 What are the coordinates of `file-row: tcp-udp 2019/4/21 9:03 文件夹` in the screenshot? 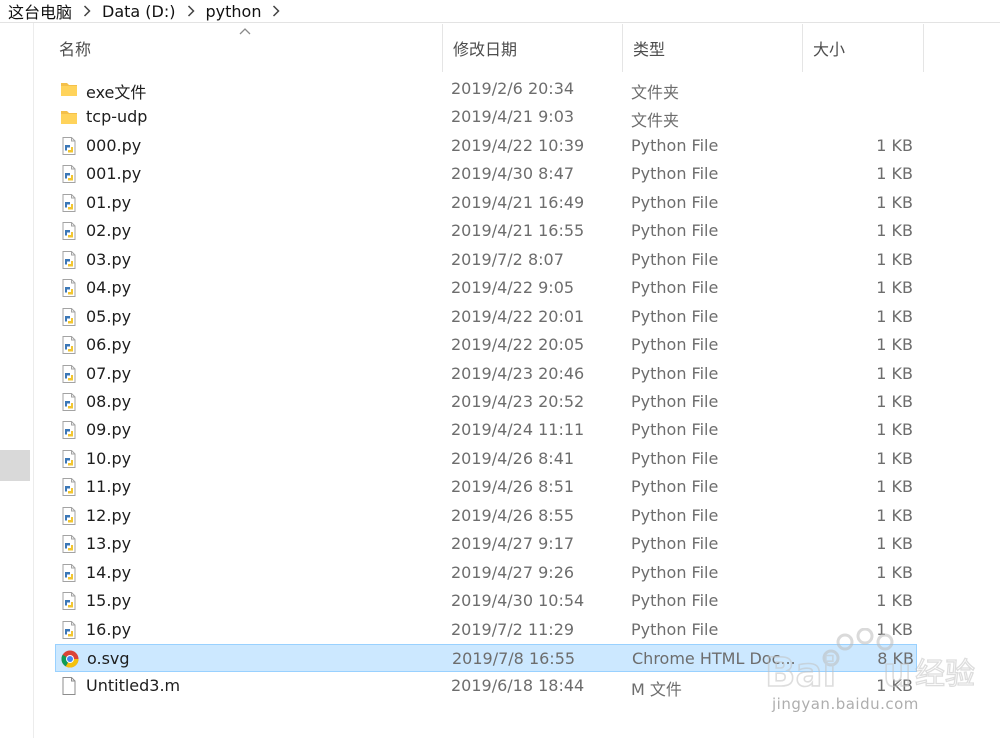 It's located at (486, 117).